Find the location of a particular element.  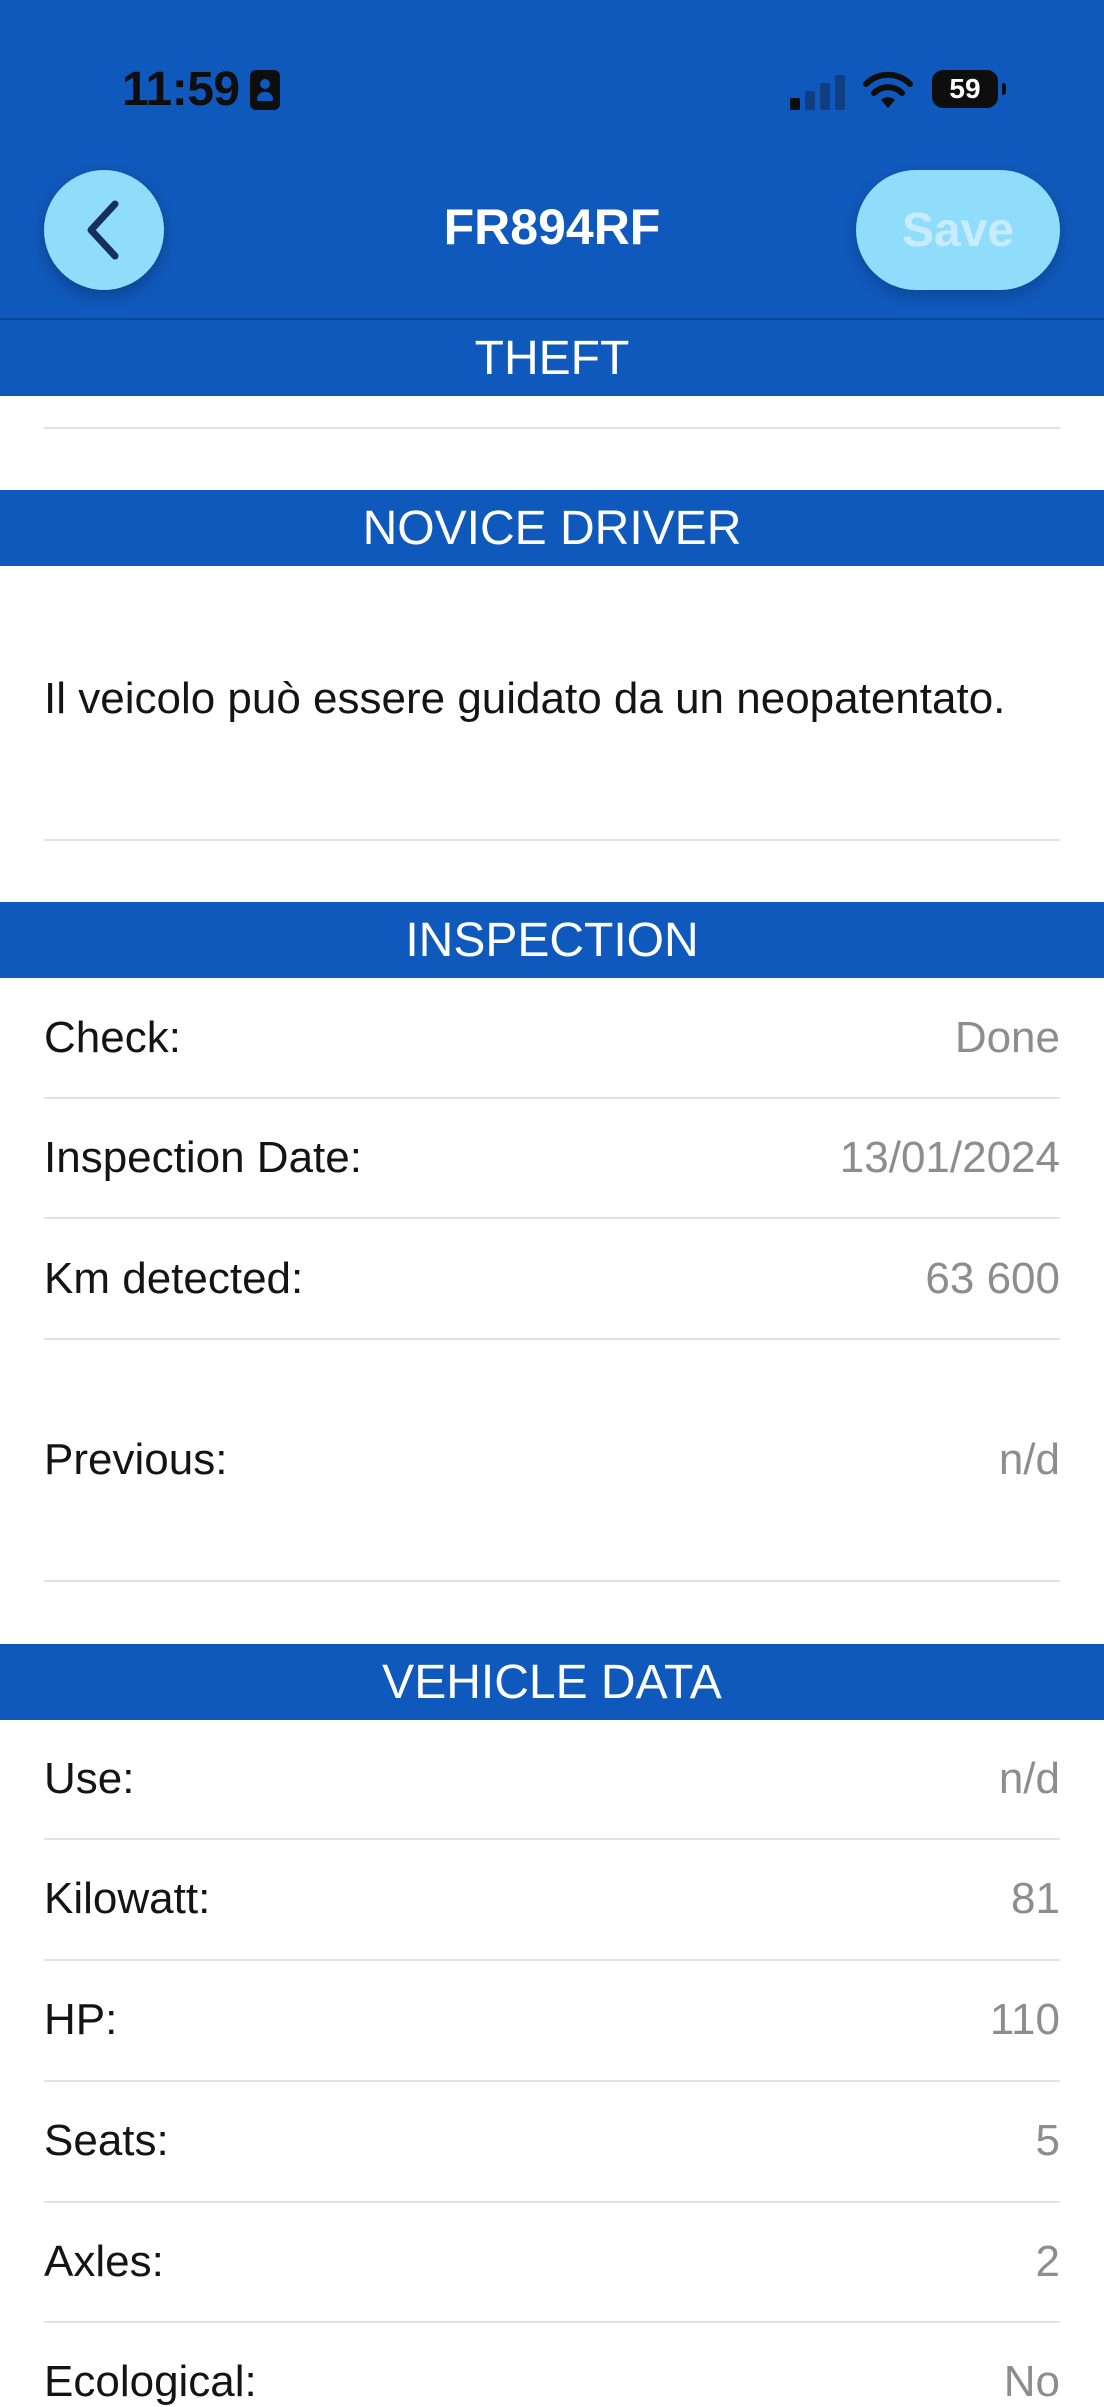

section-header-inspection: INSPECTION is located at coordinates (552, 940).